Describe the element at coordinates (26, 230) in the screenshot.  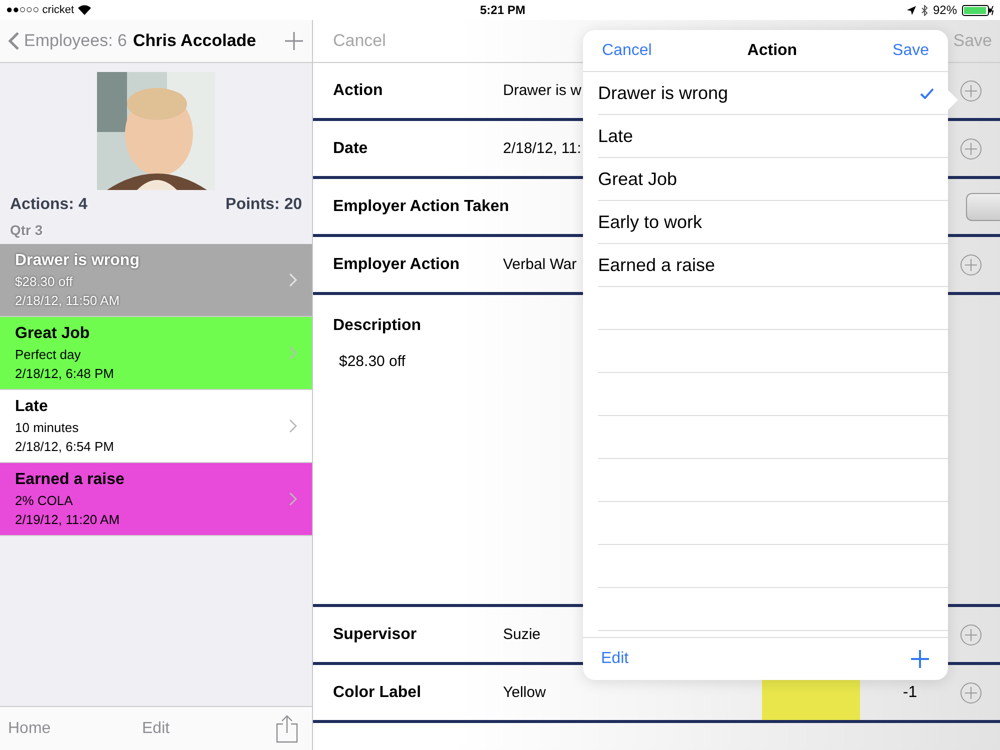
I see `section-header: Qtr 3` at that location.